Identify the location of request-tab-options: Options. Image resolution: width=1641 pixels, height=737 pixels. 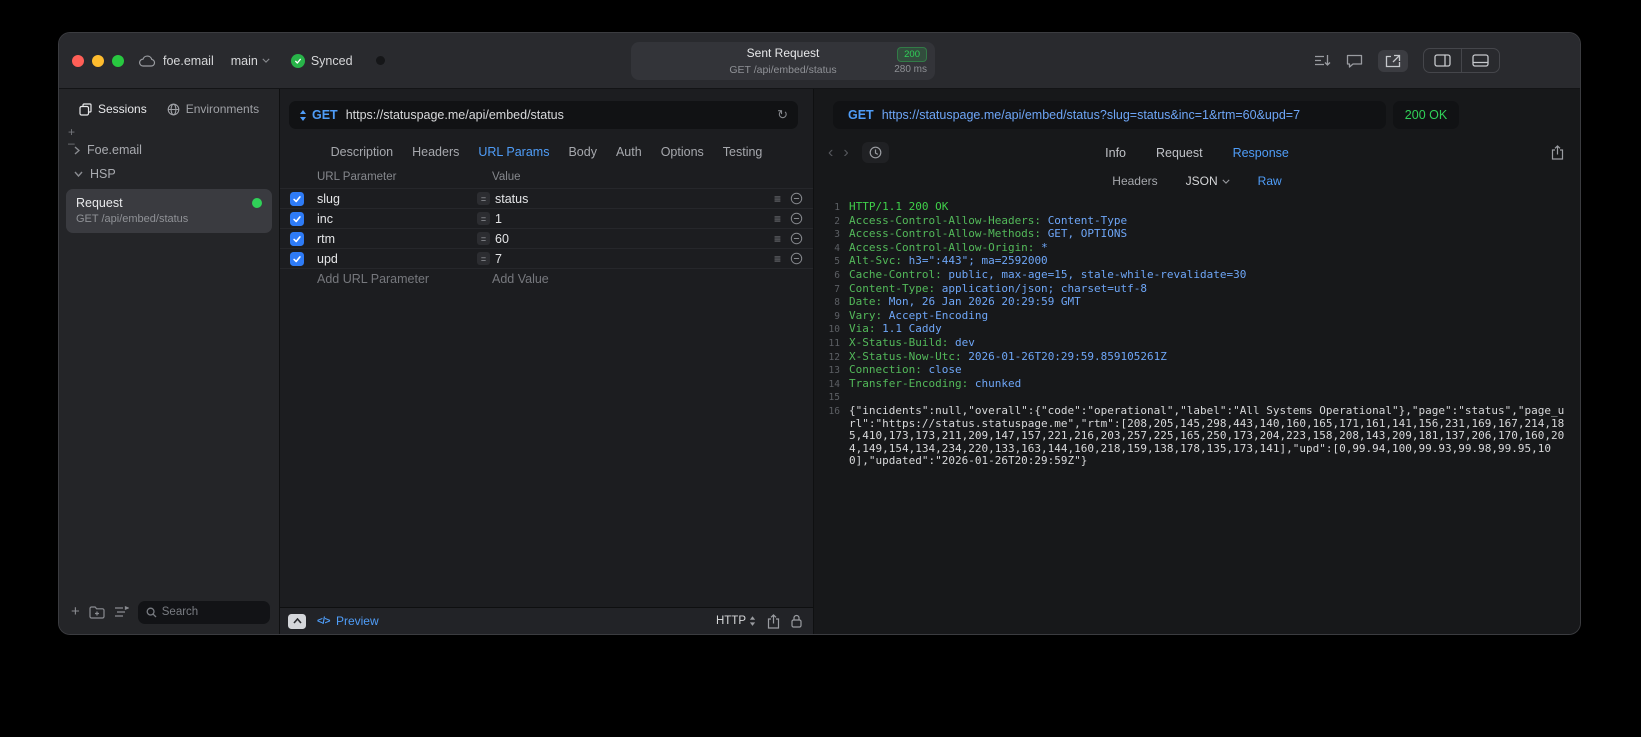
(682, 152).